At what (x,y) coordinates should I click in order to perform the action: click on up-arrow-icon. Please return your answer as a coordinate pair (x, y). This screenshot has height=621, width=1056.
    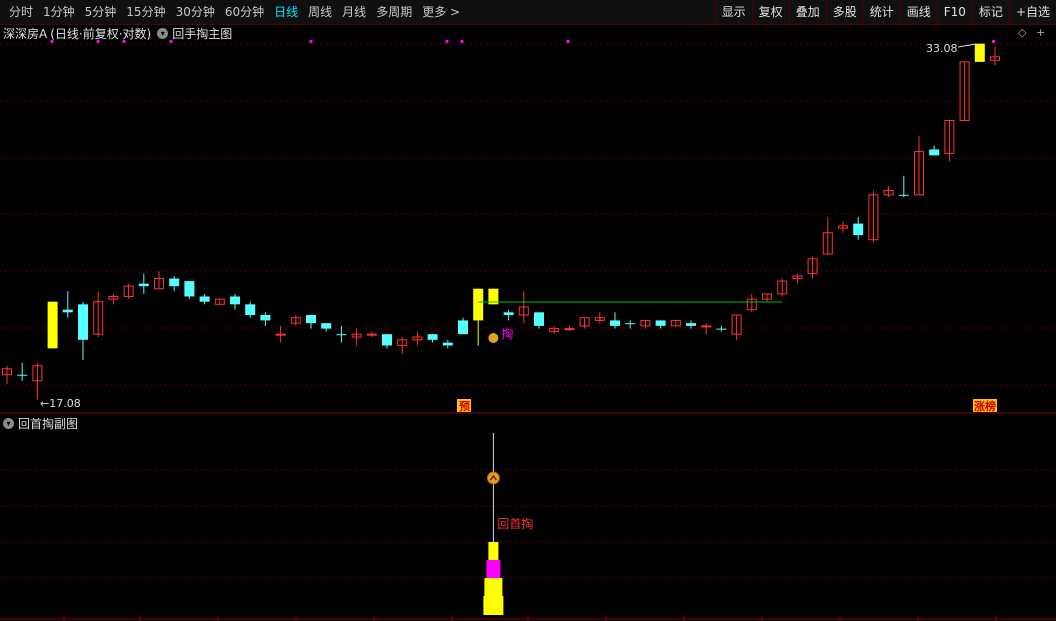
    Looking at the image, I should click on (493, 478).